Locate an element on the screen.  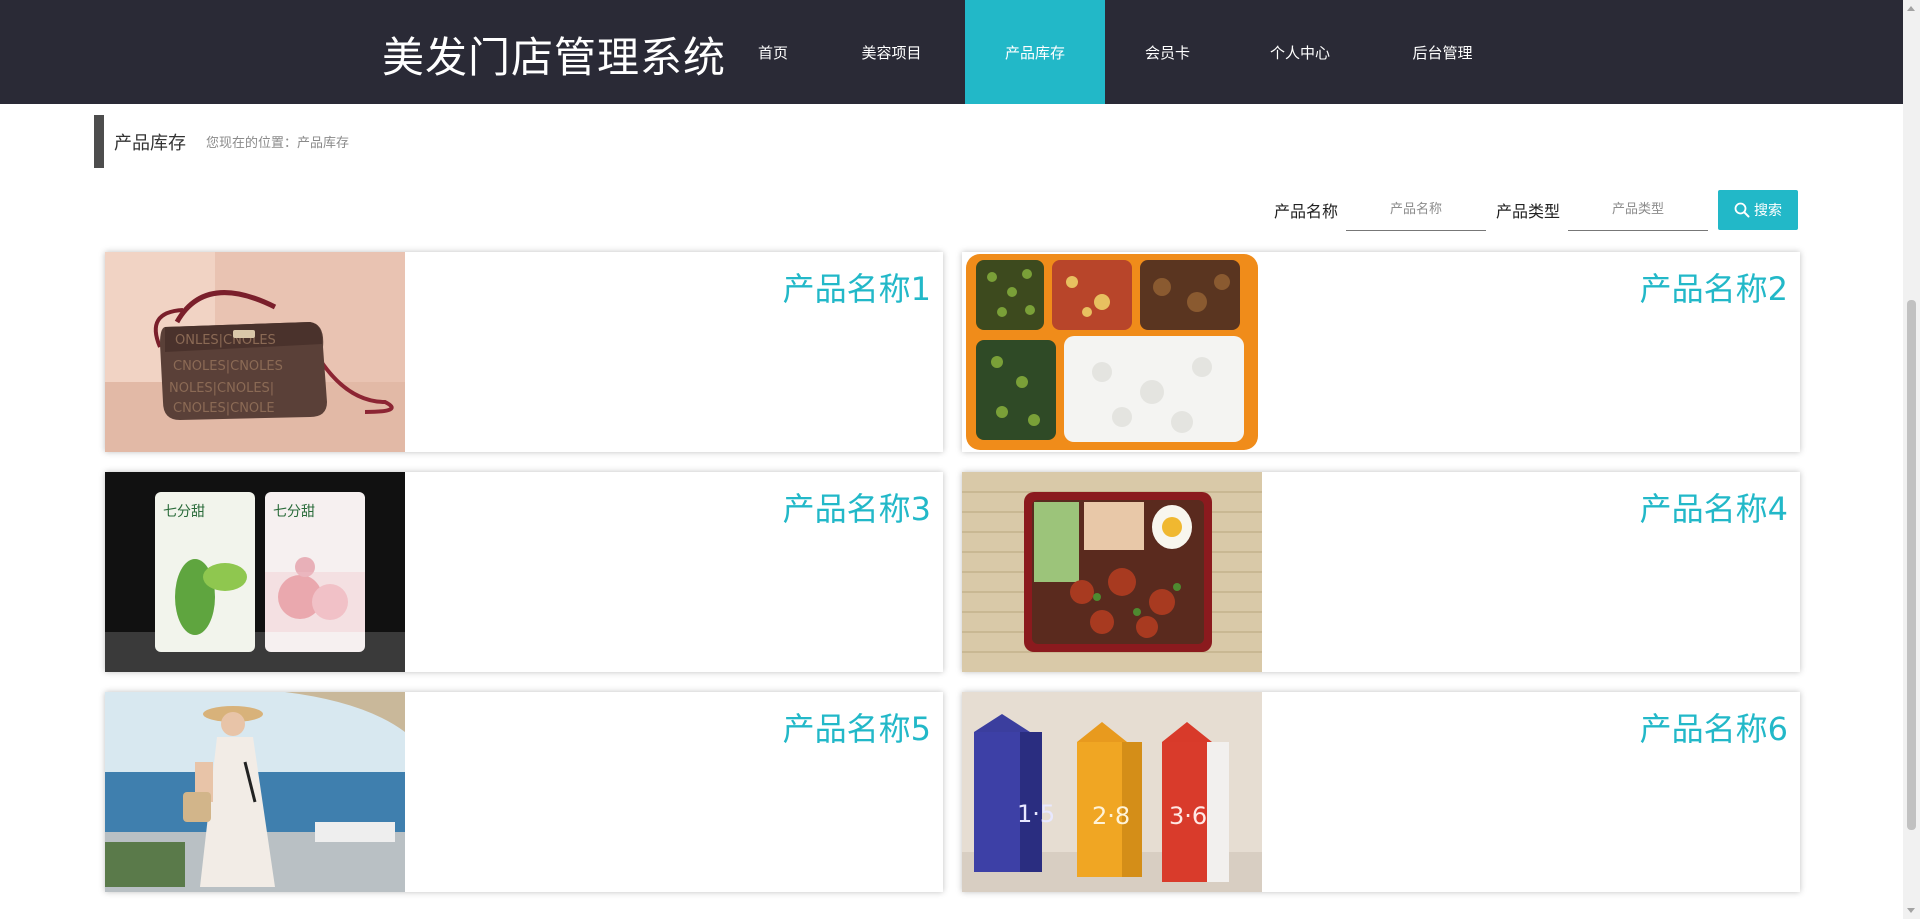
scroll-up-arrow-icon is located at coordinates (1911, 8).